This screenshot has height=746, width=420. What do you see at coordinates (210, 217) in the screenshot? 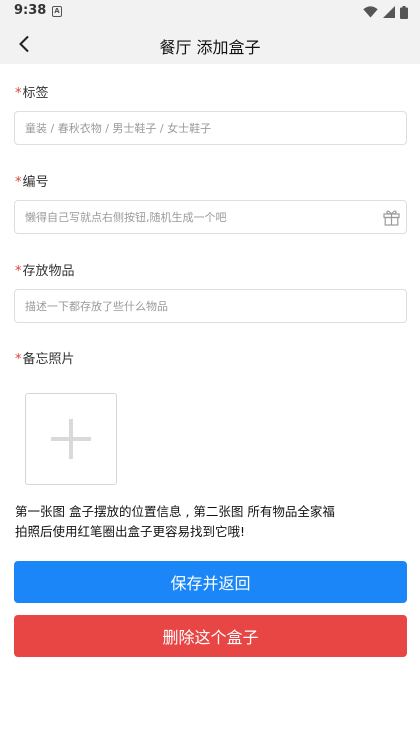
I see `number-input` at bounding box center [210, 217].